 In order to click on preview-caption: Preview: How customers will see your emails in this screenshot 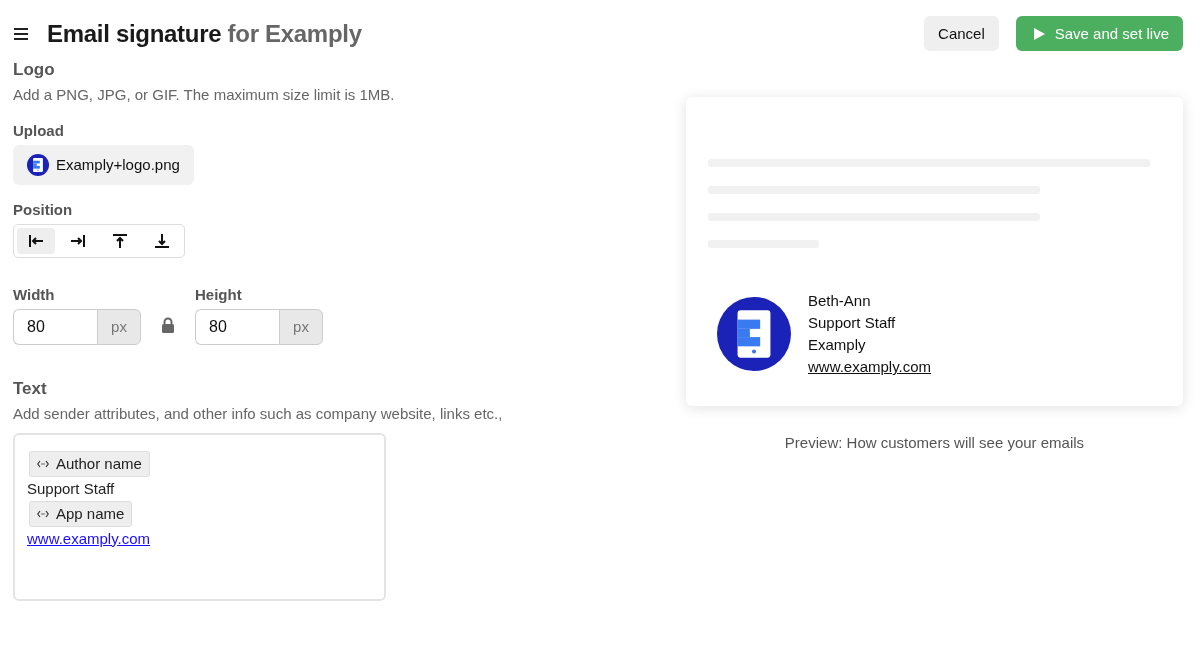, I will do `click(934, 442)`.